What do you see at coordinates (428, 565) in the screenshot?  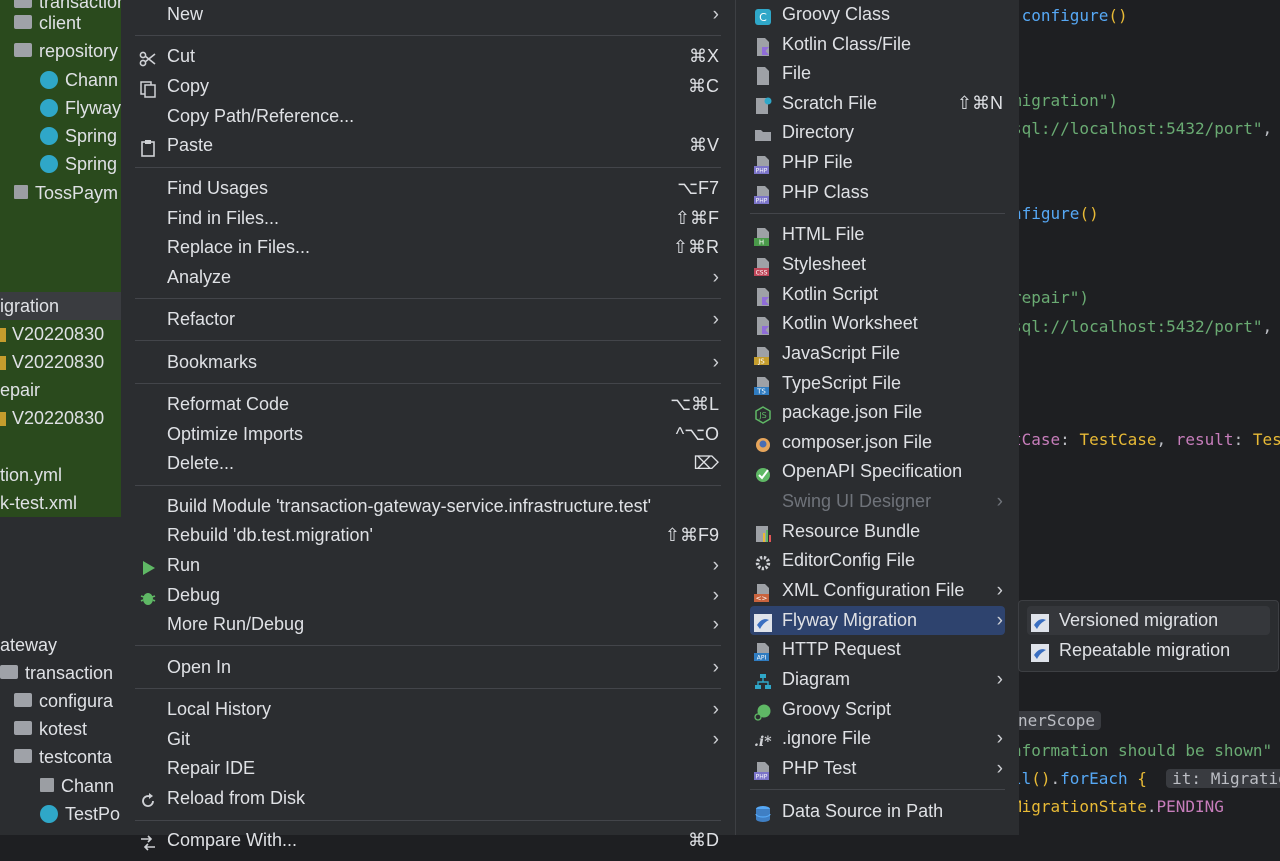 I see `main_menu-item-run: Run ›` at bounding box center [428, 565].